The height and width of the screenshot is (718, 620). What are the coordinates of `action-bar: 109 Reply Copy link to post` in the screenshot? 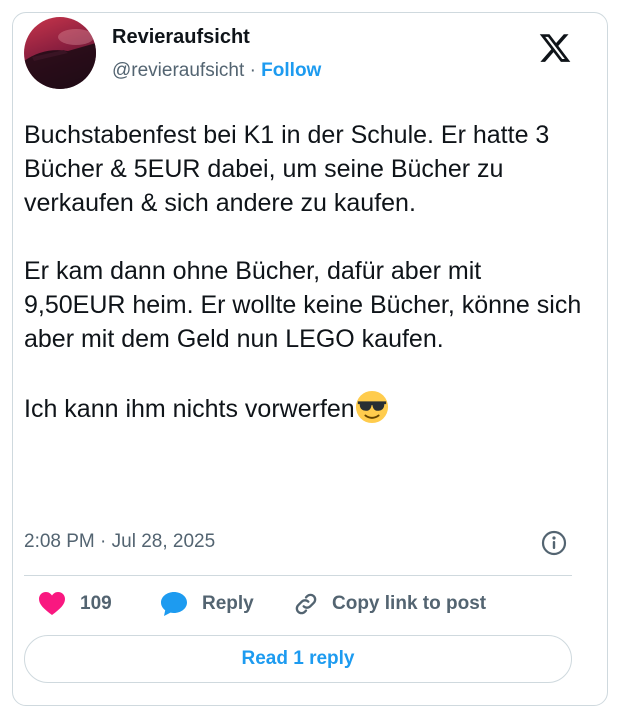 It's located at (298, 604).